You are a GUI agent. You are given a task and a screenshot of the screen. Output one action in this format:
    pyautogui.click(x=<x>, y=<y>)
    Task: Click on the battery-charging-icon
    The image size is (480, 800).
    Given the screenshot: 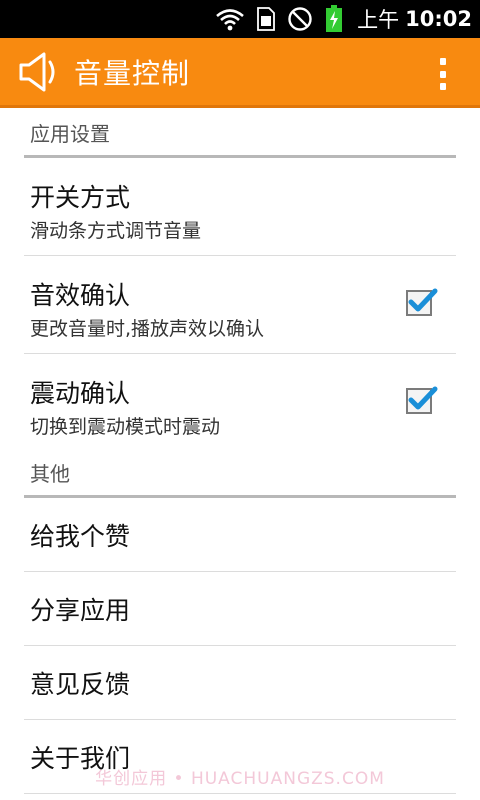 What is the action you would take?
    pyautogui.click(x=334, y=19)
    